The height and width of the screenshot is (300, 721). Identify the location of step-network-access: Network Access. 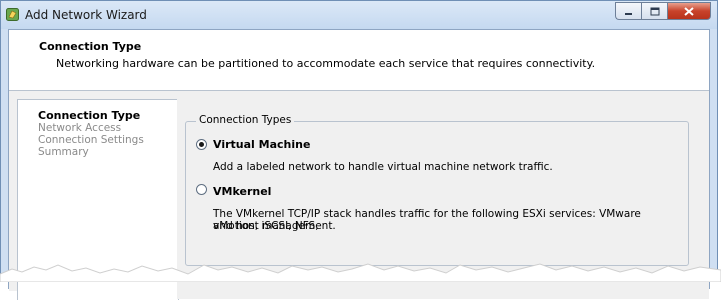
(79, 128).